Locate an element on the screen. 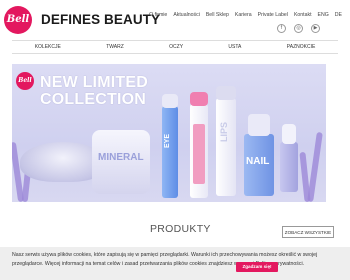 The height and width of the screenshot is (280, 350). product-lip-gloss-cap is located at coordinates (199, 99).